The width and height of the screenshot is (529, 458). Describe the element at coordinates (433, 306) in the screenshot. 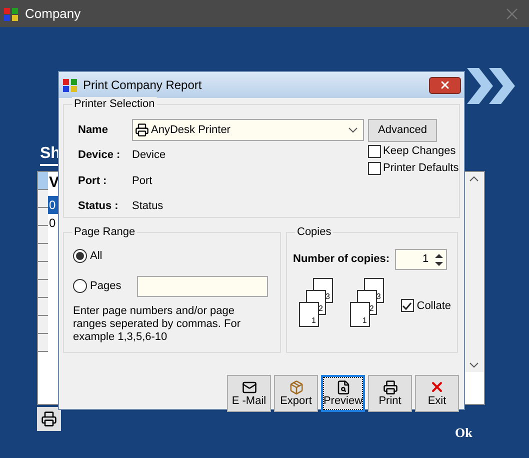

I see `checkbox-label: Collate` at that location.